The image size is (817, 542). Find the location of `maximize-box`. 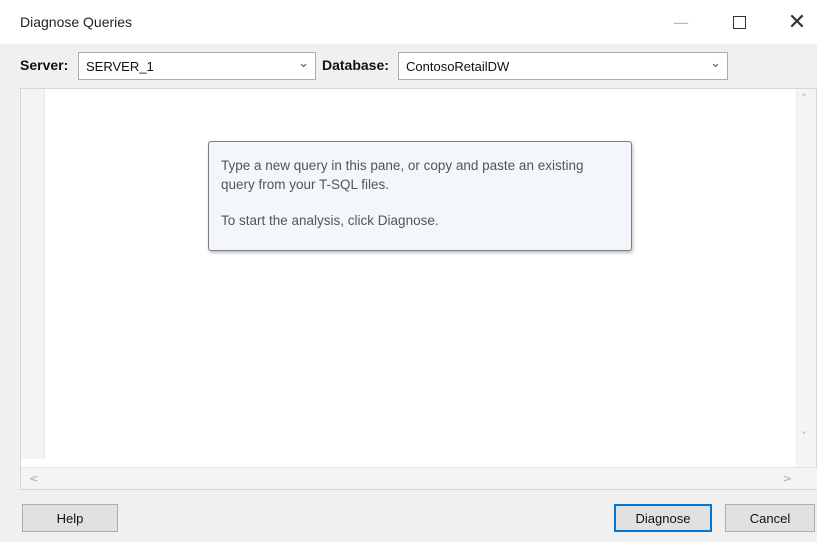

maximize-box is located at coordinates (739, 22).